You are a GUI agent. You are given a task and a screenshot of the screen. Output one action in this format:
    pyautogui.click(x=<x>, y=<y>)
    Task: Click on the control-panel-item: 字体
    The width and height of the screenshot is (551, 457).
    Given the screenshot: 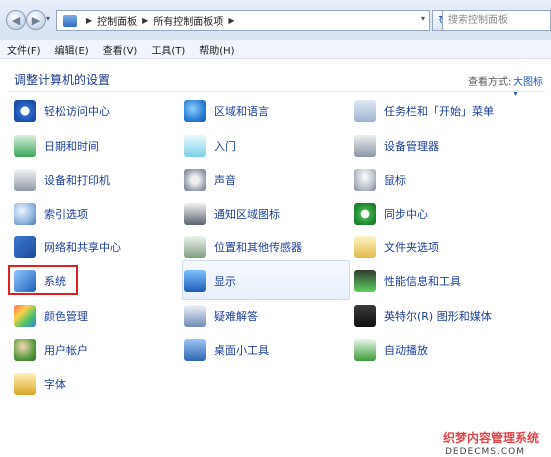 What is the action you would take?
    pyautogui.click(x=40, y=384)
    